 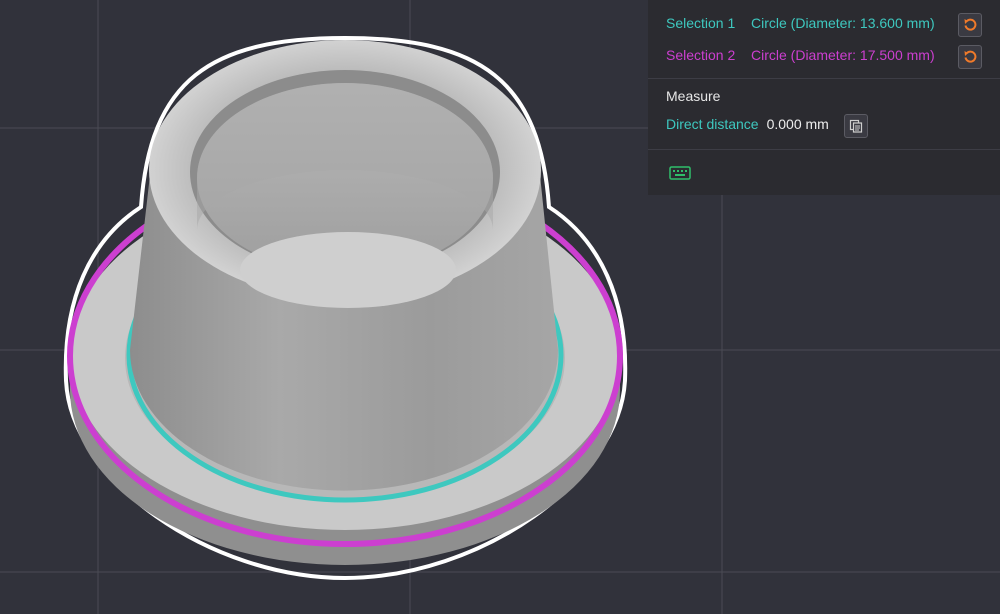 I want to click on reset-selection-2-button, so click(x=970, y=57).